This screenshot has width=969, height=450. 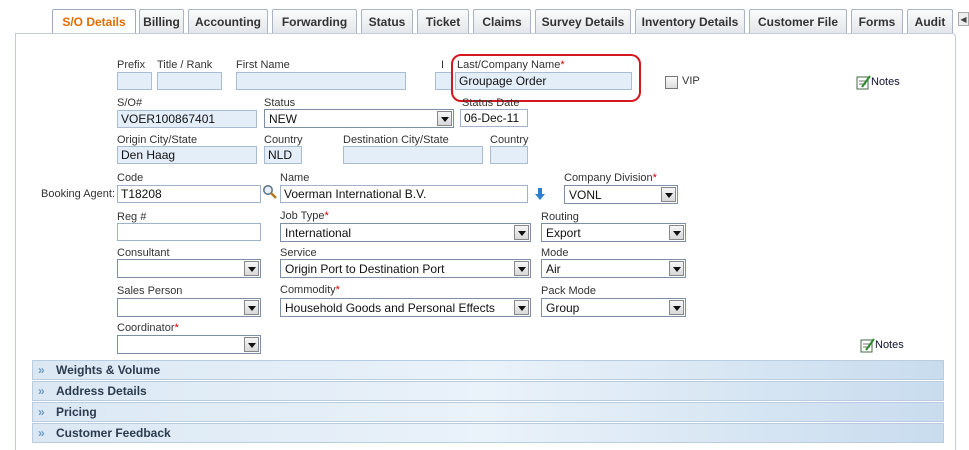 I want to click on booking-agent-label: Booking Agent:, so click(x=78, y=194).